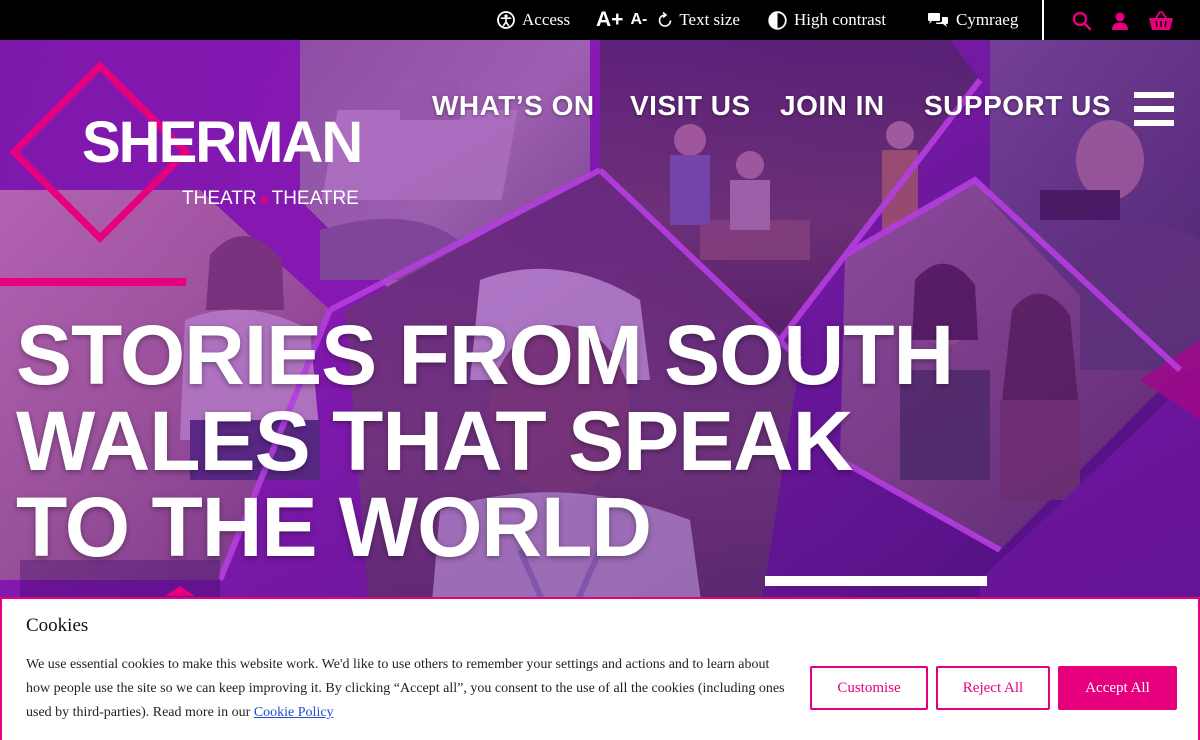 The height and width of the screenshot is (740, 1200). What do you see at coordinates (334, 527) in the screenshot?
I see `headline-line-3: TO THE WORLD` at bounding box center [334, 527].